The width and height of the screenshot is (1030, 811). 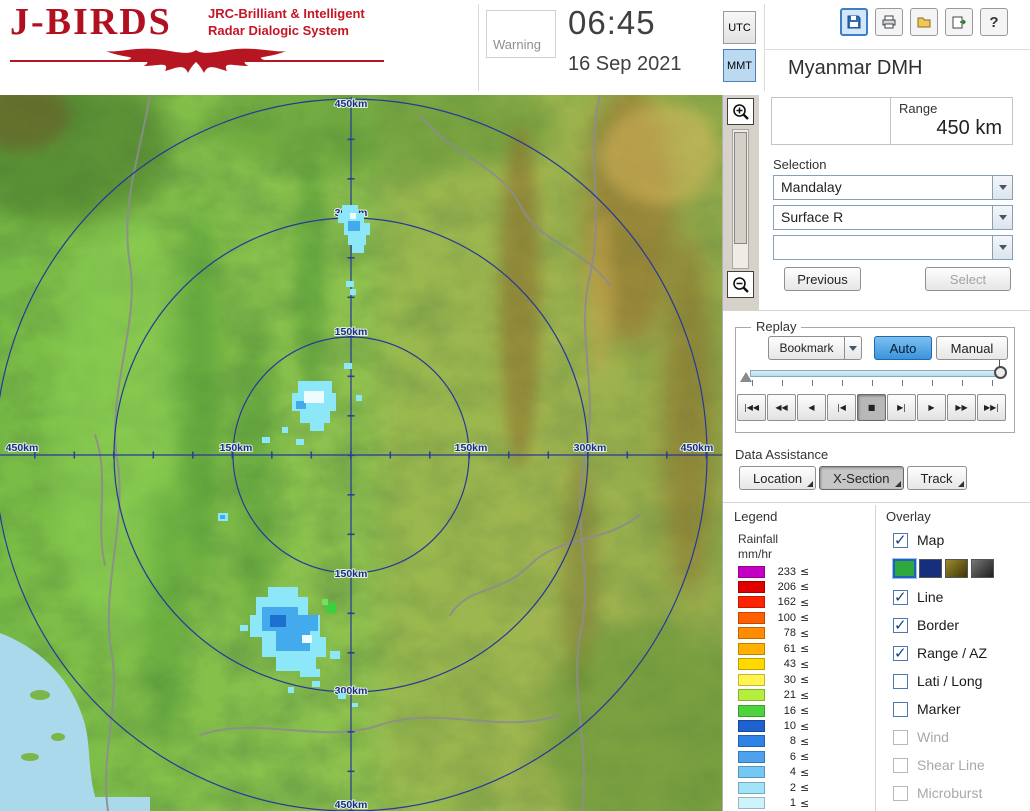 What do you see at coordinates (786, 571) in the screenshot?
I see `legend-value: 233` at bounding box center [786, 571].